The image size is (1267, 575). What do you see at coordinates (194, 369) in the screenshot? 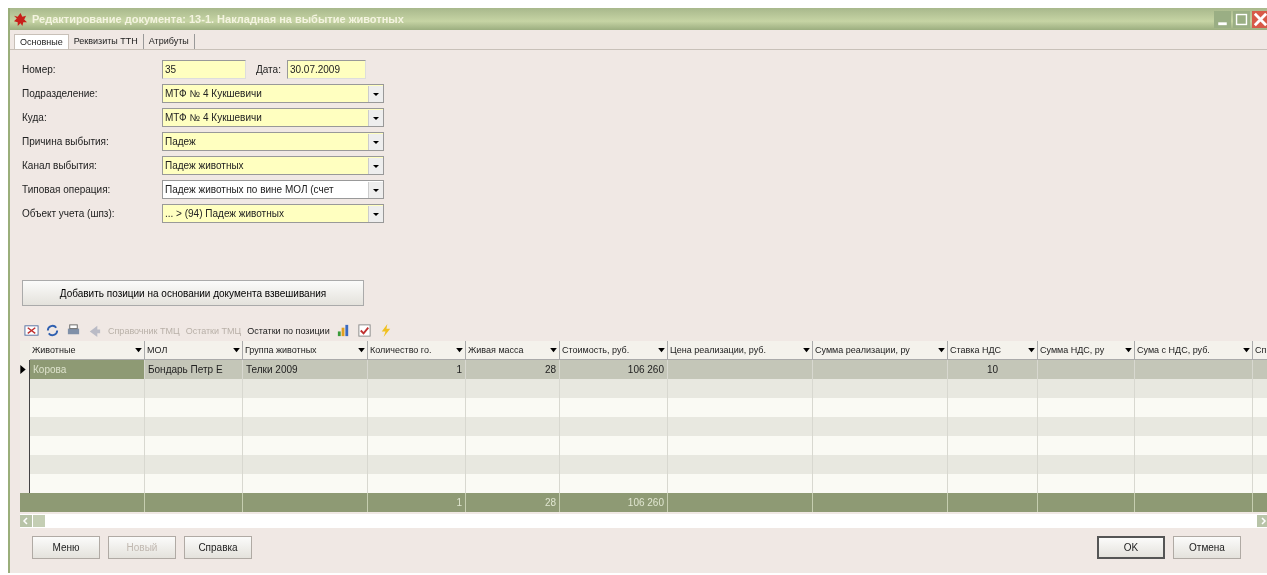
I see `table-cell: Бондарь Петр Е` at bounding box center [194, 369].